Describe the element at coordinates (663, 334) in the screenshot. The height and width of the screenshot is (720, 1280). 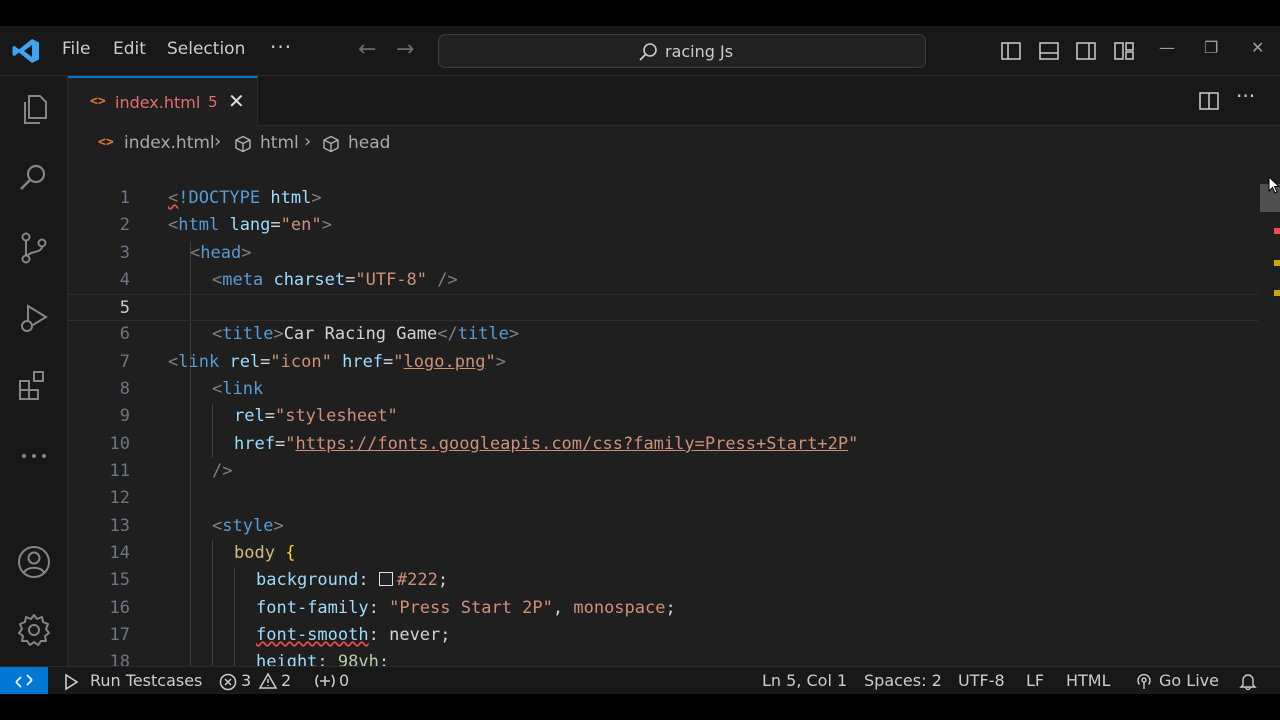
I see `code-line: 6 <title>Car Racing Game</title>` at that location.